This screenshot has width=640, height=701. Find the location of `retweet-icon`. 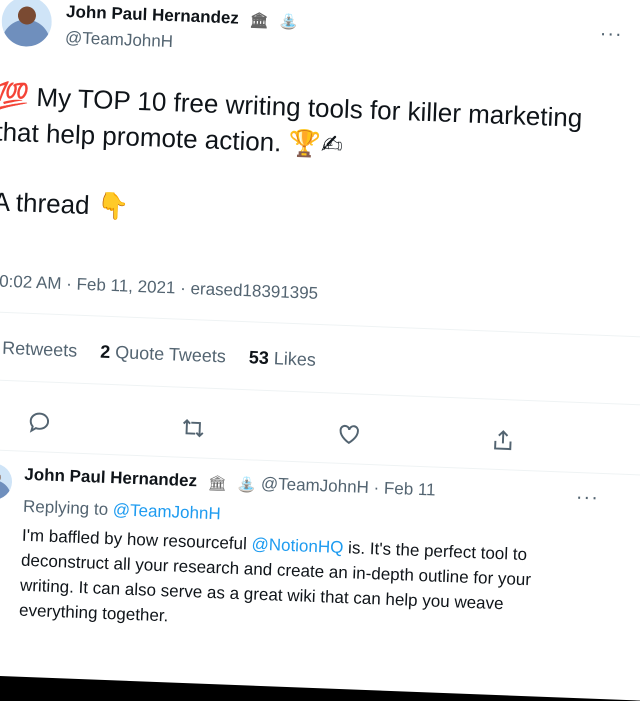

retweet-icon is located at coordinates (194, 429).